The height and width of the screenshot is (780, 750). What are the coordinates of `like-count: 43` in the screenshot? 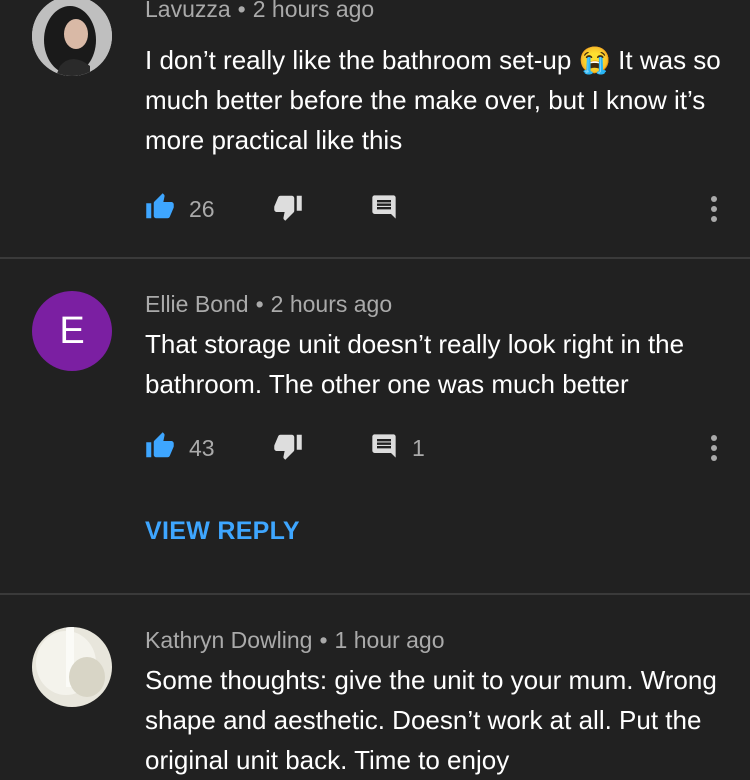 It's located at (202, 447).